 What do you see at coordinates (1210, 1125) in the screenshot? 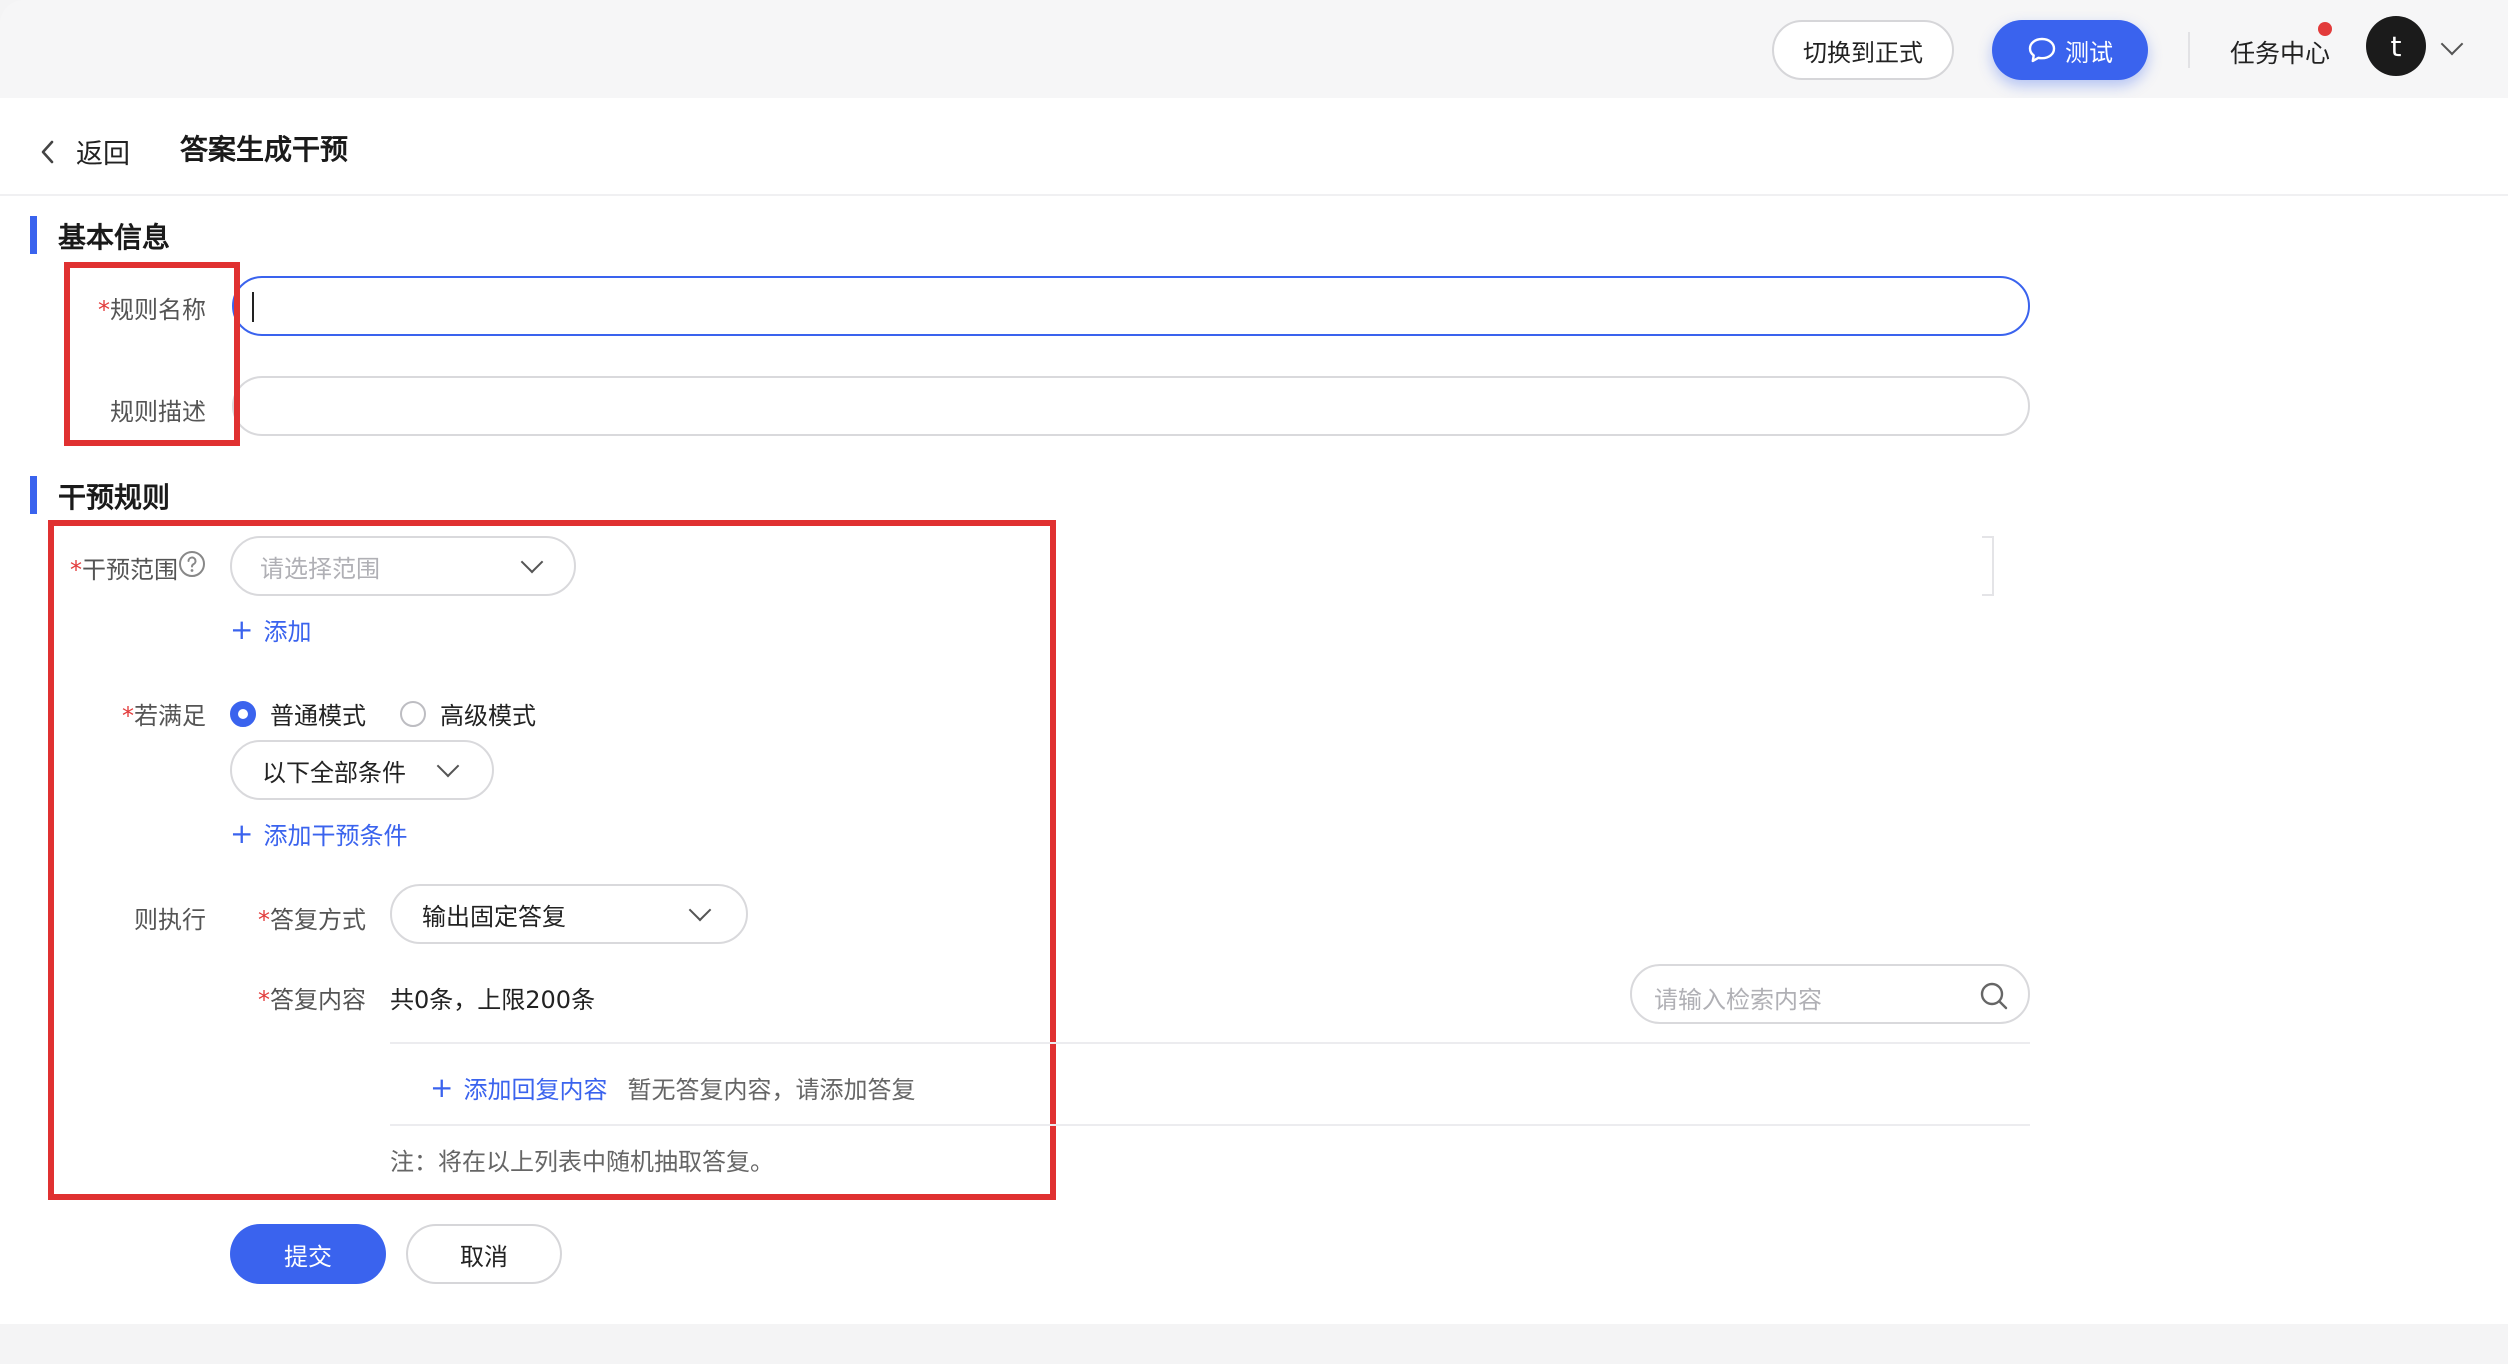
I see `reply-list-bottom-divider` at bounding box center [1210, 1125].